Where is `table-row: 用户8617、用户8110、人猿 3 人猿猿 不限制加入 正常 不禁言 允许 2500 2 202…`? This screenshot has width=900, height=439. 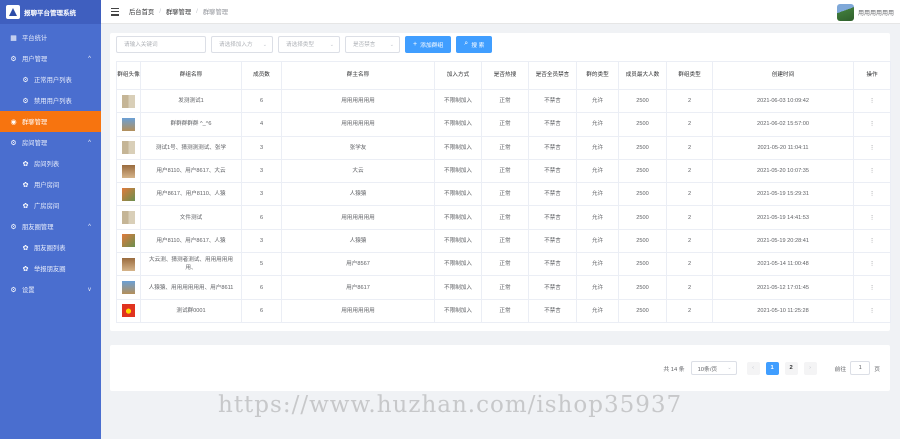
table-row: 用户8617、用户8110、人猿 3 人猿猿 不限制加入 正常 不禁言 允许 2500 2 202… is located at coordinates (503, 194).